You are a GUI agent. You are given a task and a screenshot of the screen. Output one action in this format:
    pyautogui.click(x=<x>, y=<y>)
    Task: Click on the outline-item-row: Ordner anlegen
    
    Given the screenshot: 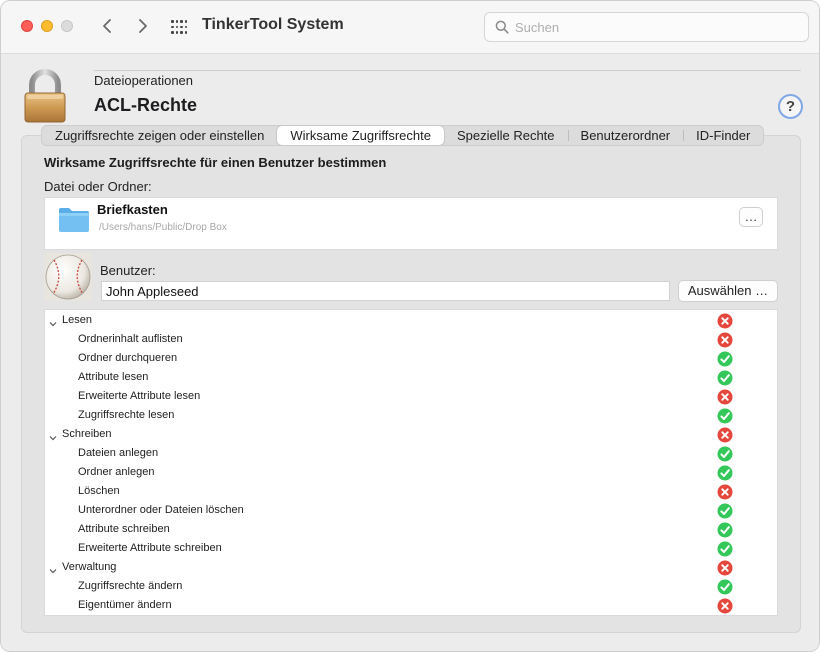 What is the action you would take?
    pyautogui.click(x=411, y=472)
    